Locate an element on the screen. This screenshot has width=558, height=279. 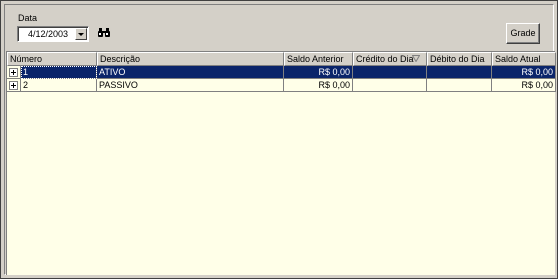
binoculars-icon is located at coordinates (104, 33).